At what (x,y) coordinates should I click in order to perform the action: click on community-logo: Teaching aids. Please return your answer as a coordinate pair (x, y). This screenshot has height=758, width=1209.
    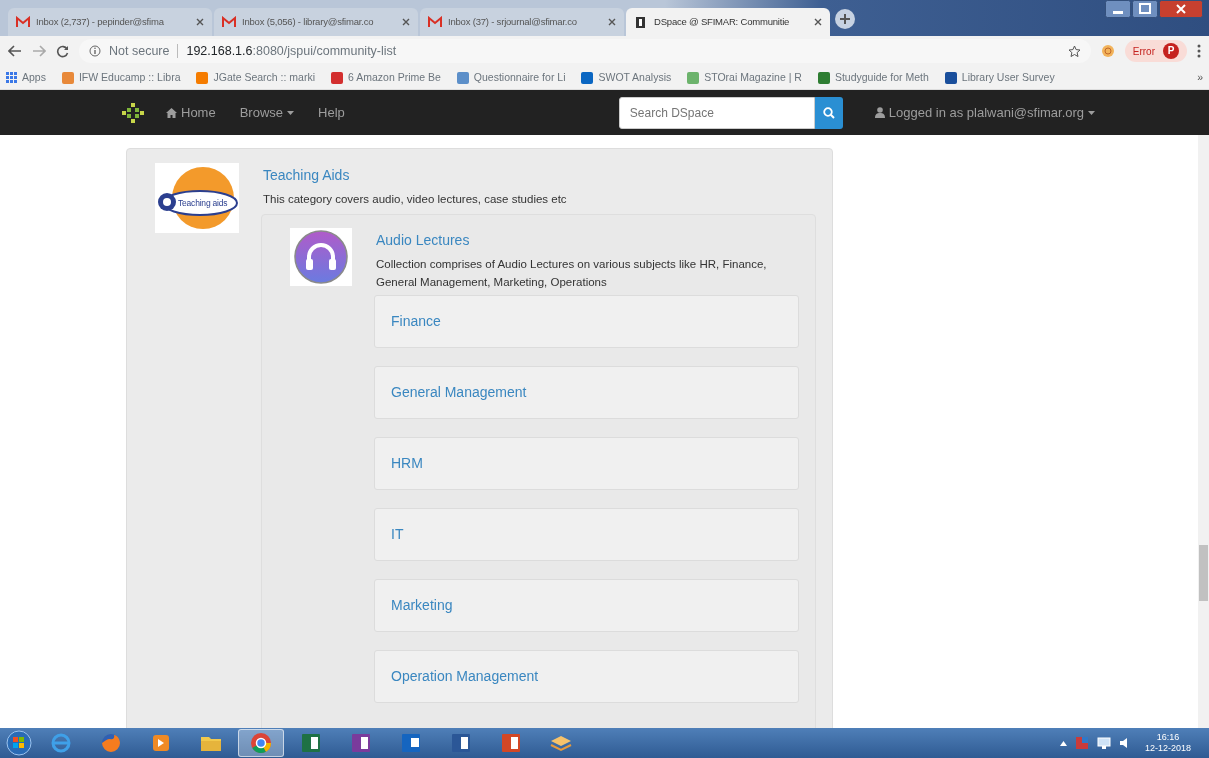
    Looking at the image, I should click on (197, 198).